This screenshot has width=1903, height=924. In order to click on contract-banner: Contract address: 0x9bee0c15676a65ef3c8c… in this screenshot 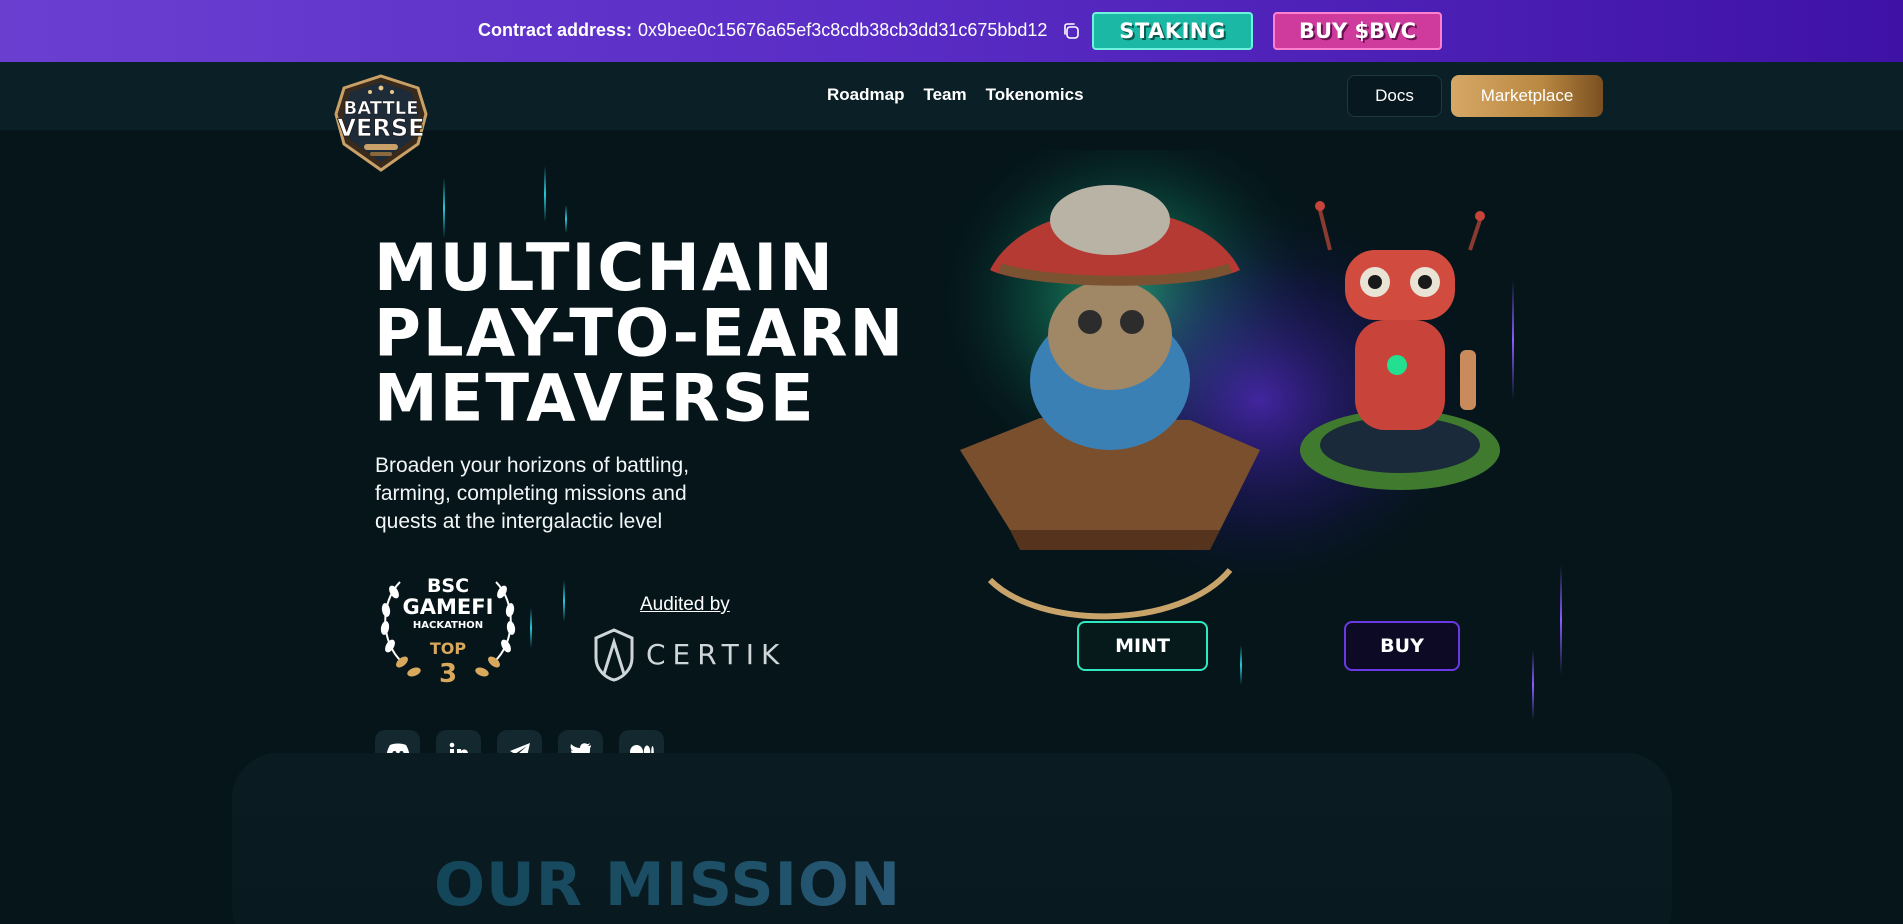, I will do `click(951, 31)`.